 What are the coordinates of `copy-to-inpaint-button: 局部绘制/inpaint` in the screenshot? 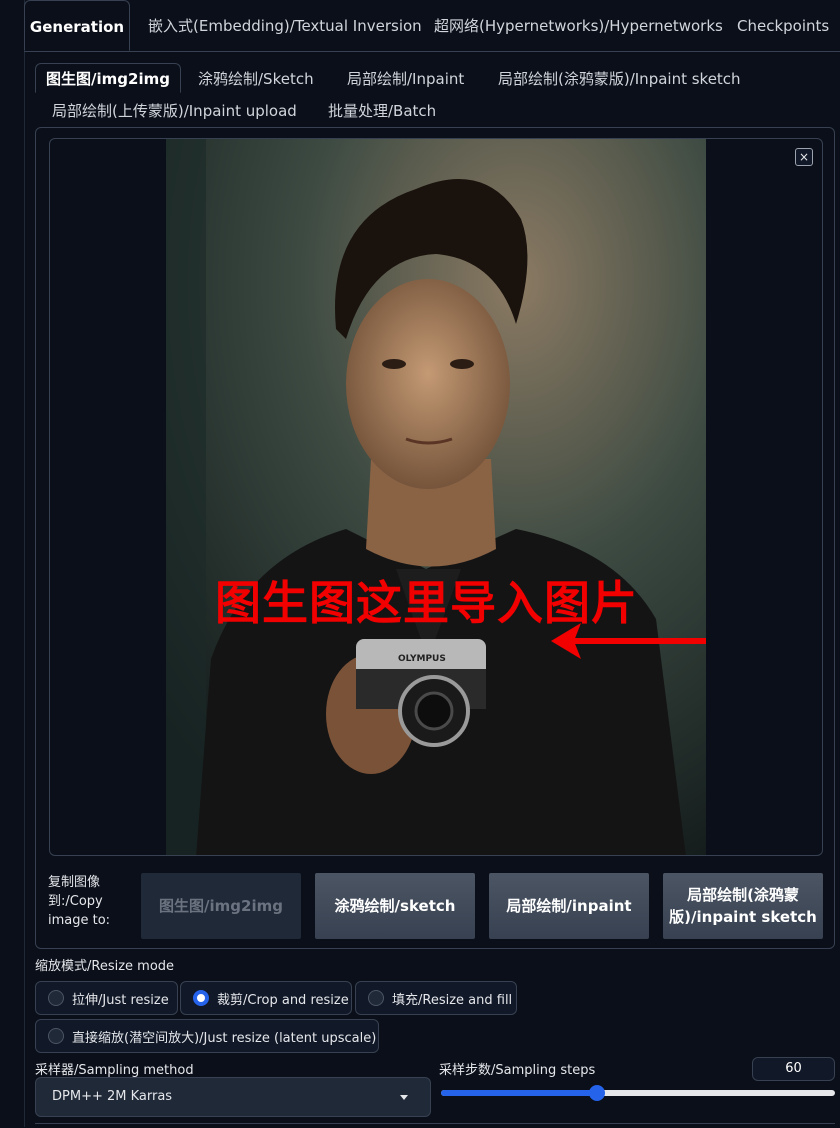 It's located at (569, 906).